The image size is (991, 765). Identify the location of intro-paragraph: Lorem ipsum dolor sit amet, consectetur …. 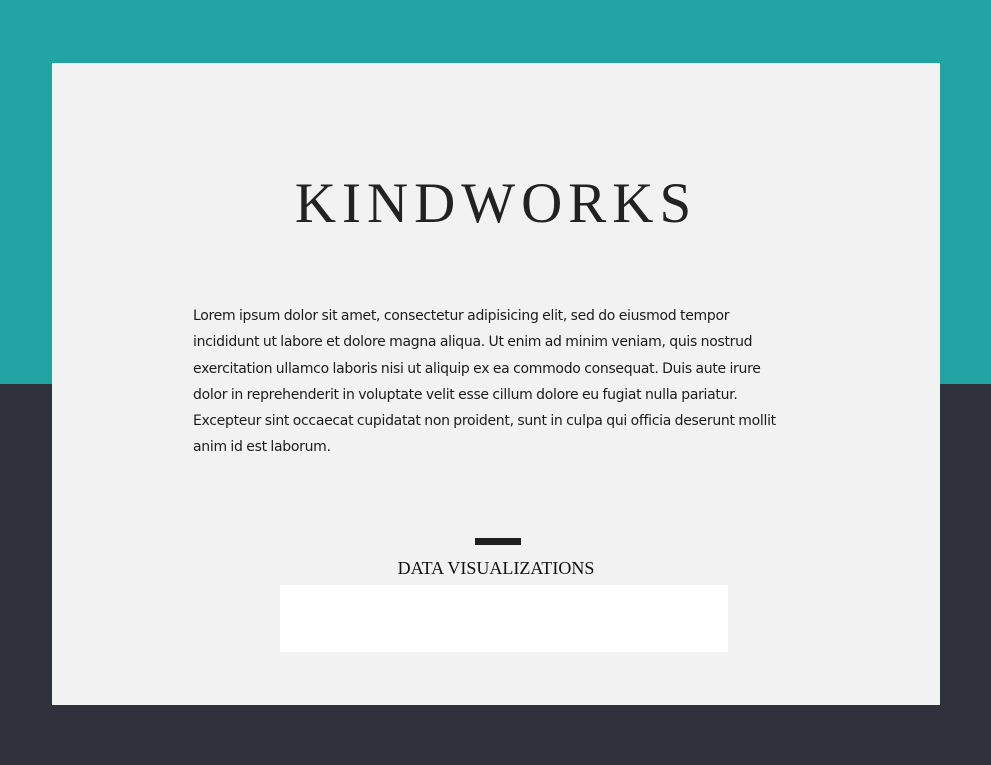
(484, 382).